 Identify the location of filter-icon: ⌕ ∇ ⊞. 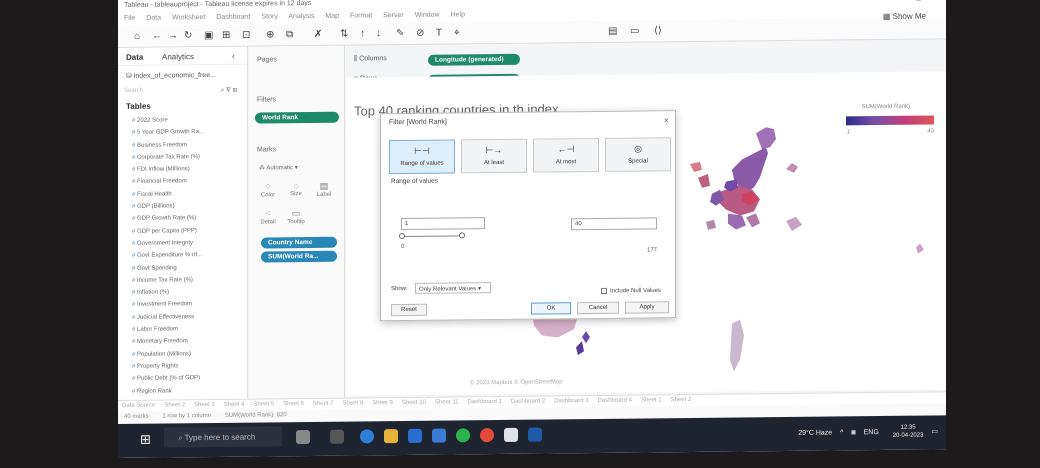
(228, 91).